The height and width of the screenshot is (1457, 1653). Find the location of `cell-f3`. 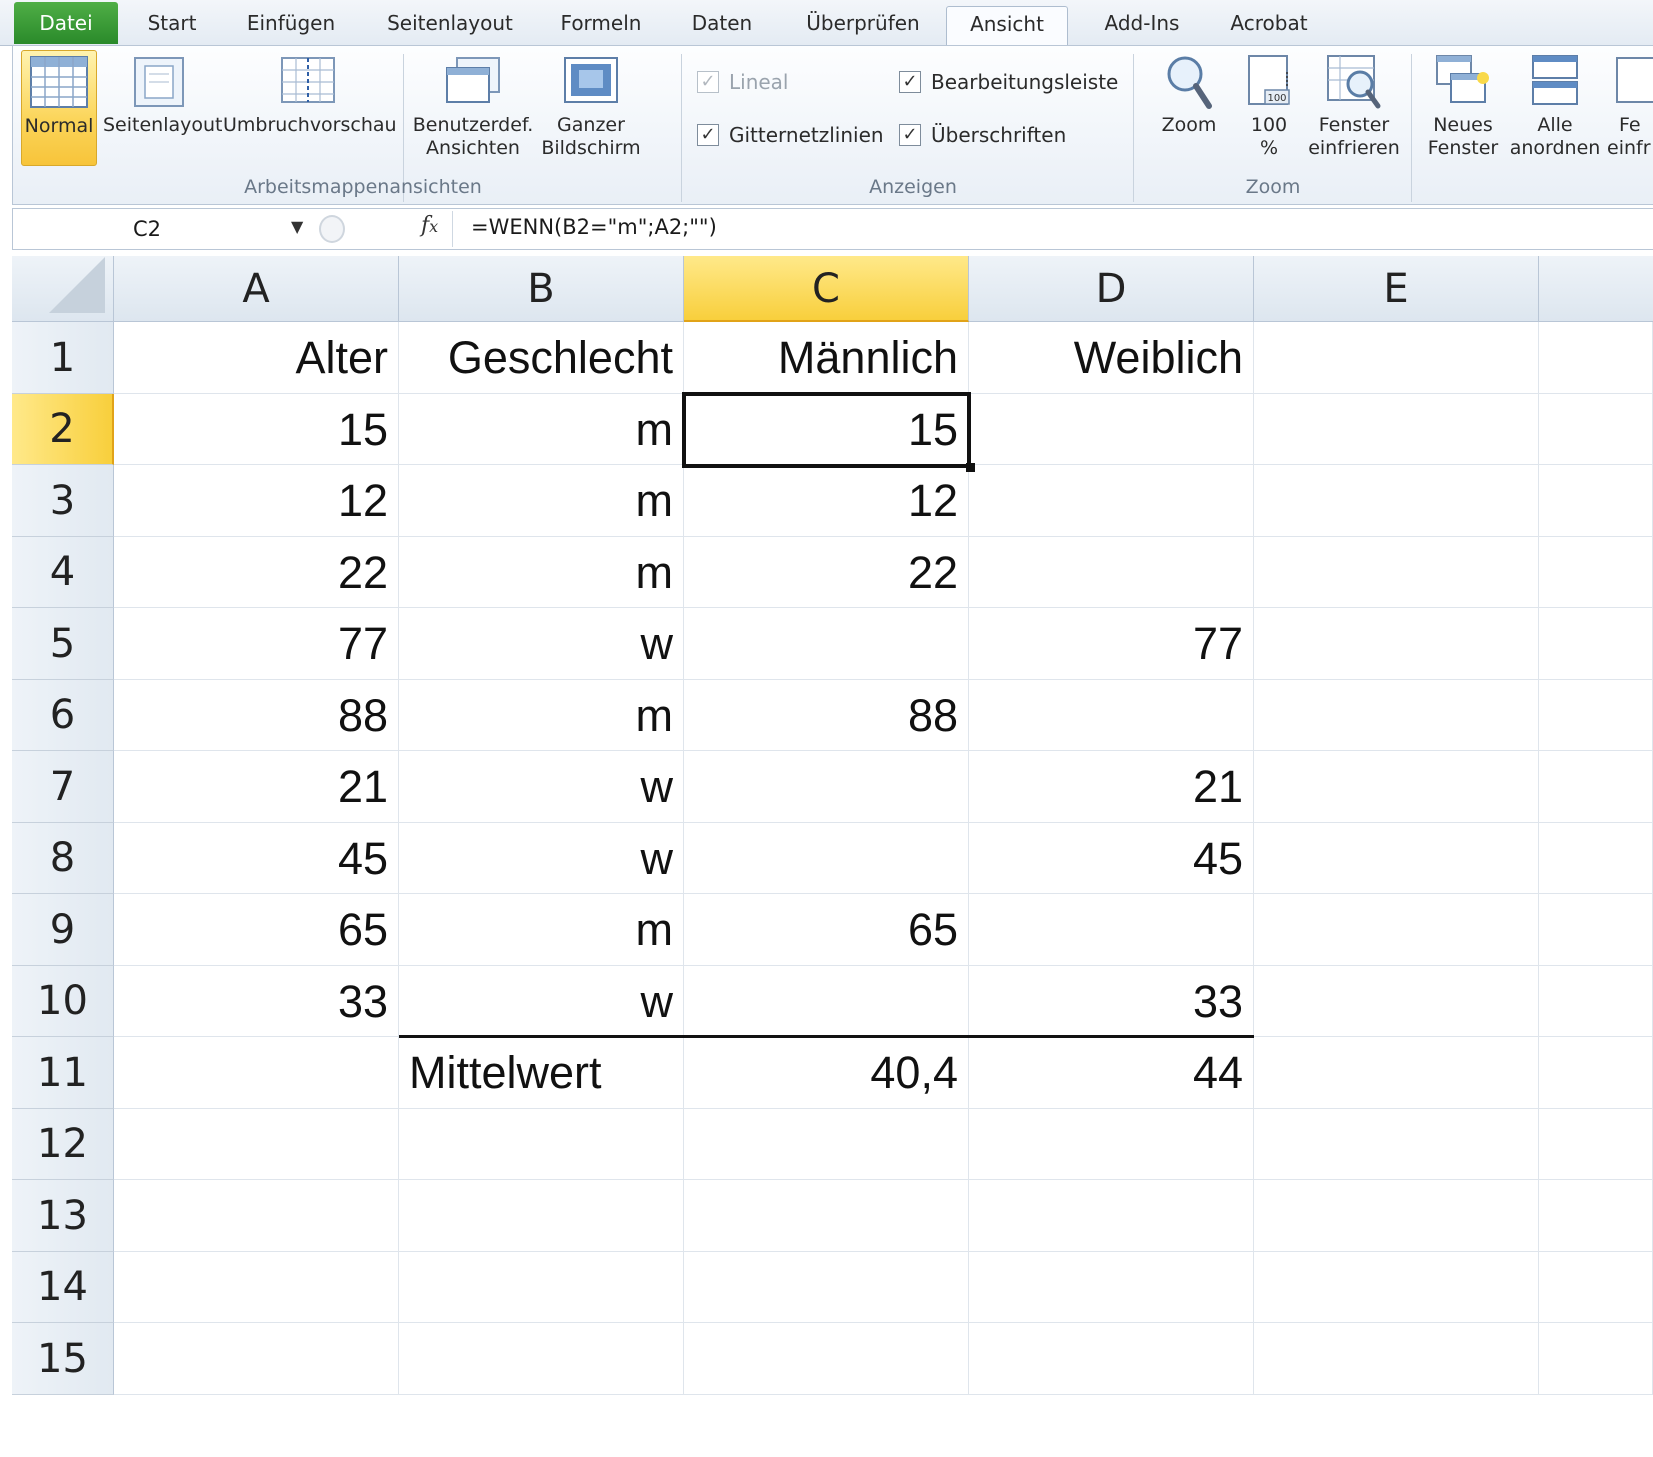

cell-f3 is located at coordinates (1596, 501).